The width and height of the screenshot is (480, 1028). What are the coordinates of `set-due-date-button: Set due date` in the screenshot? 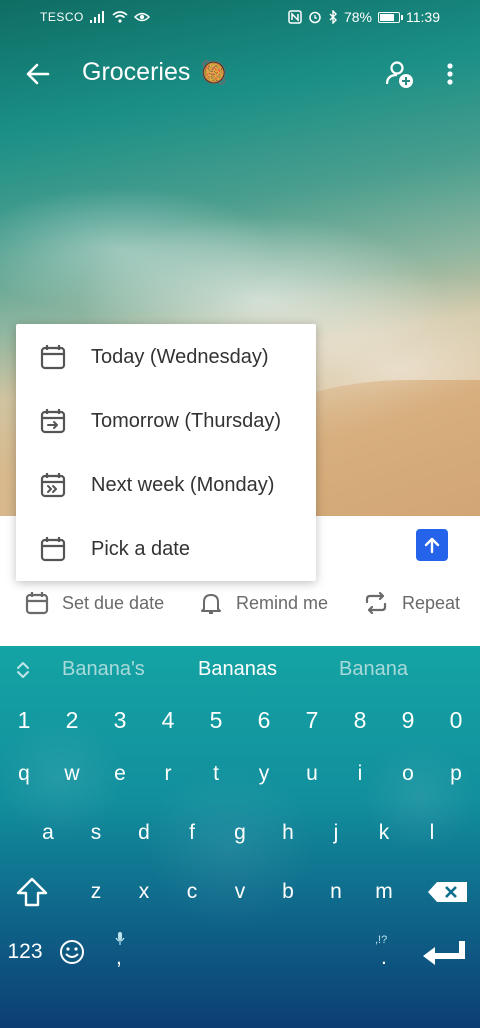 It's located at (94, 603).